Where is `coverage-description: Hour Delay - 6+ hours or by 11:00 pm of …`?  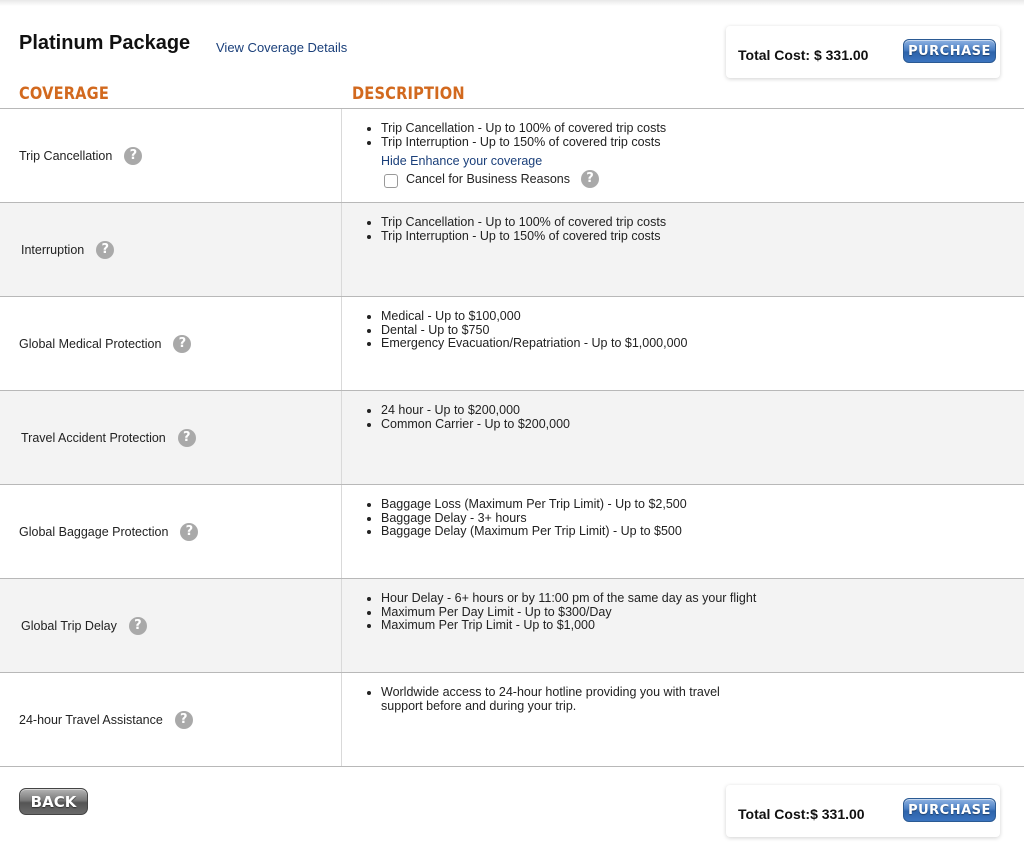
coverage-description: Hour Delay - 6+ hours or by 11:00 pm of … is located at coordinates (561, 612).